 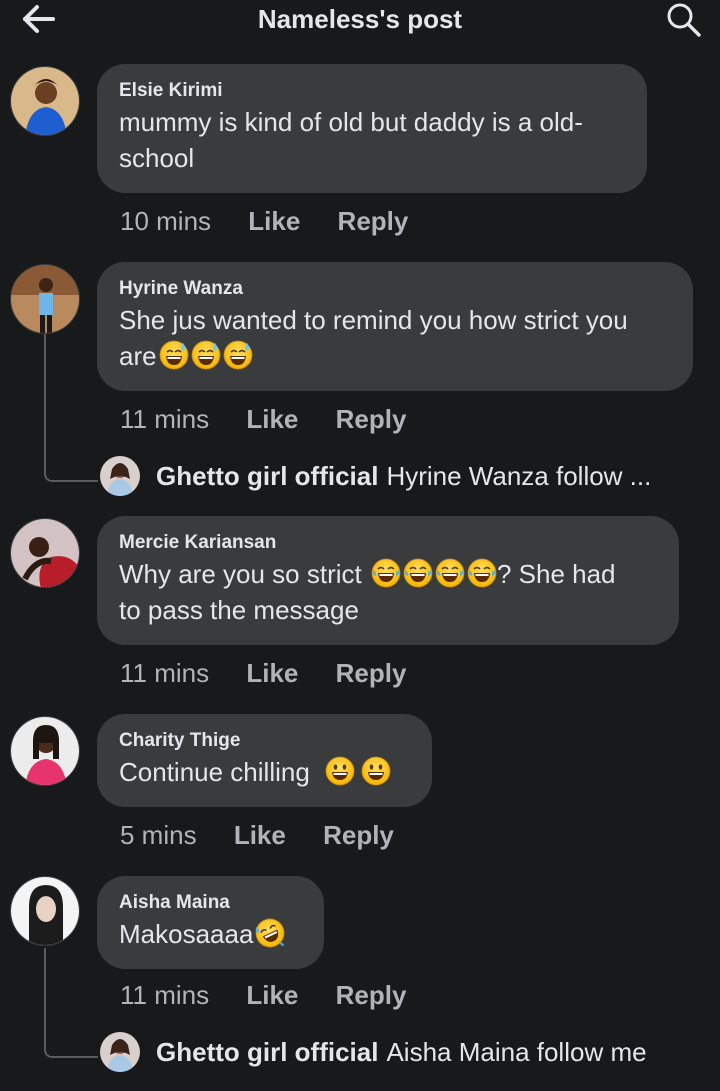 I want to click on comment-bubble: Charity Thige Continue chilling, so click(x=264, y=760).